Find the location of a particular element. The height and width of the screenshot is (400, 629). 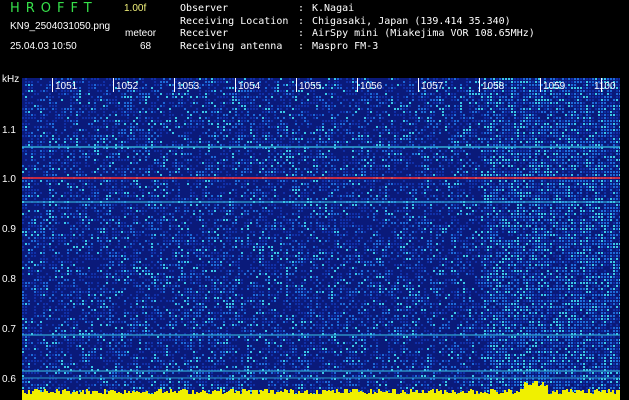

info-value: K.Nagai is located at coordinates (333, 8).